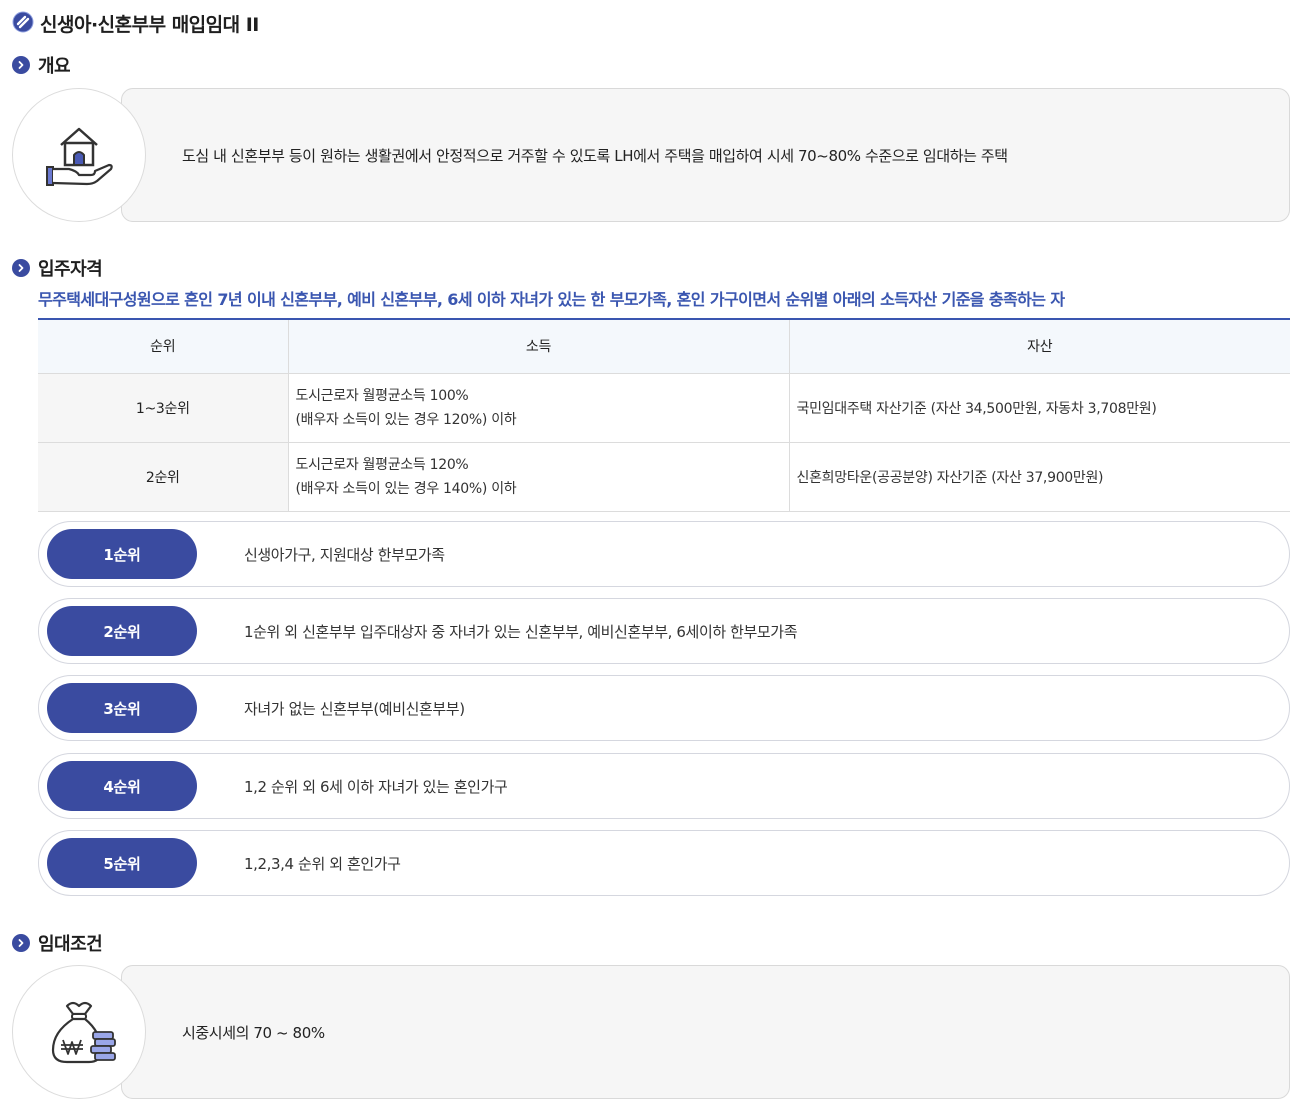  What do you see at coordinates (1039, 346) in the screenshot?
I see `header-asset: 자산` at bounding box center [1039, 346].